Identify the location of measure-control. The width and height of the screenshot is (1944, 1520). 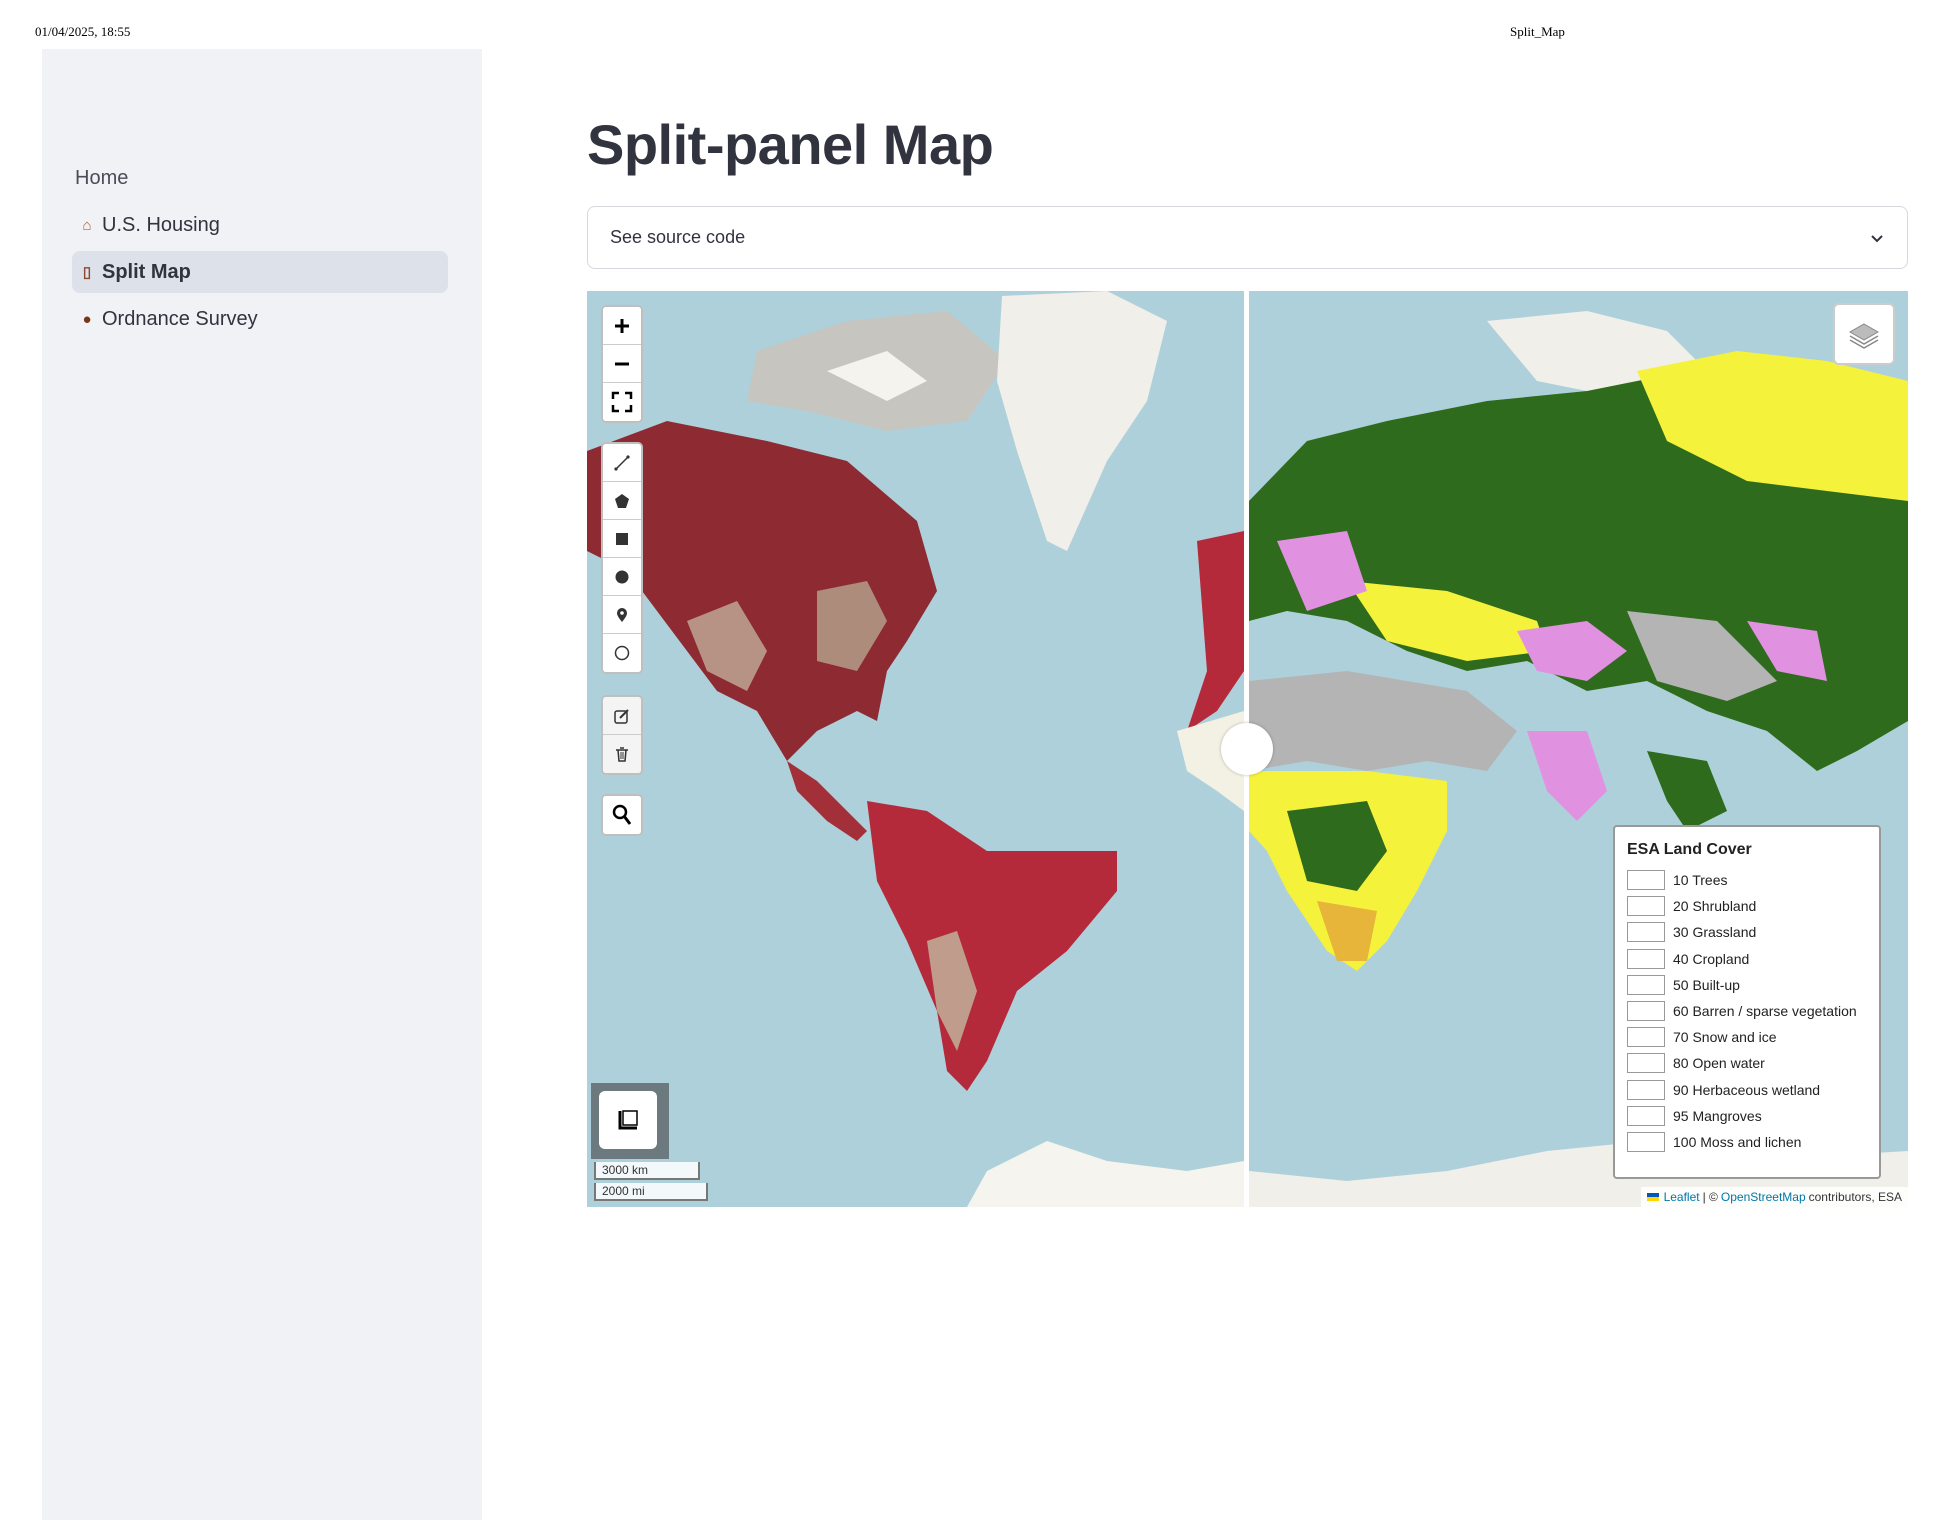
(630, 1121).